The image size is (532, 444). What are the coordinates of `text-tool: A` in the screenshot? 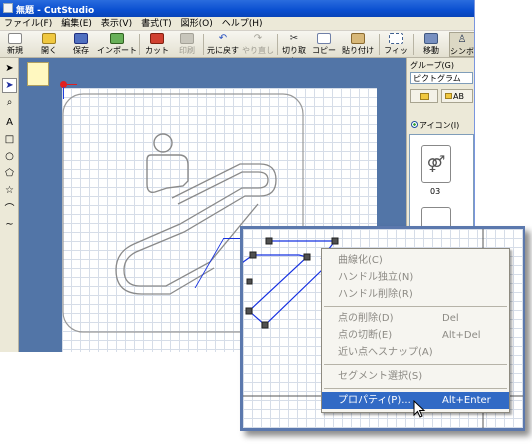 It's located at (9, 122).